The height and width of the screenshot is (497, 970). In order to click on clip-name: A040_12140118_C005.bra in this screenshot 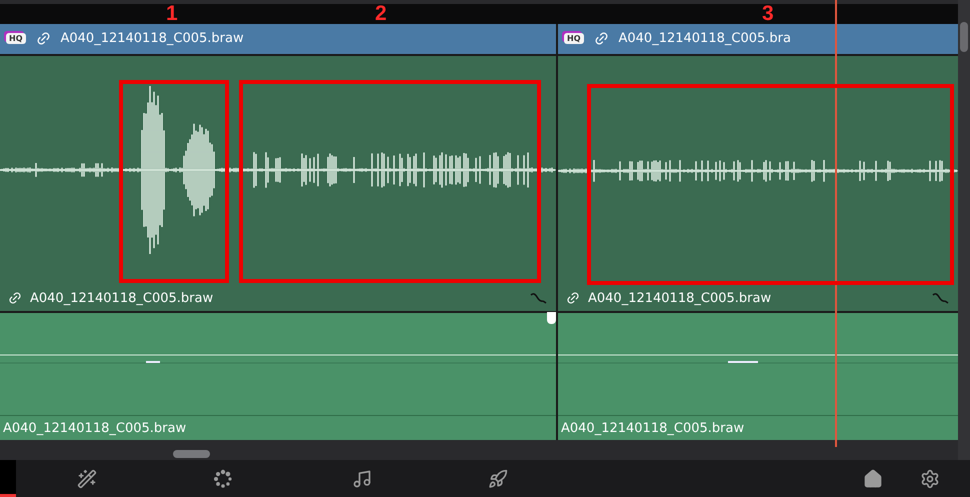, I will do `click(704, 38)`.